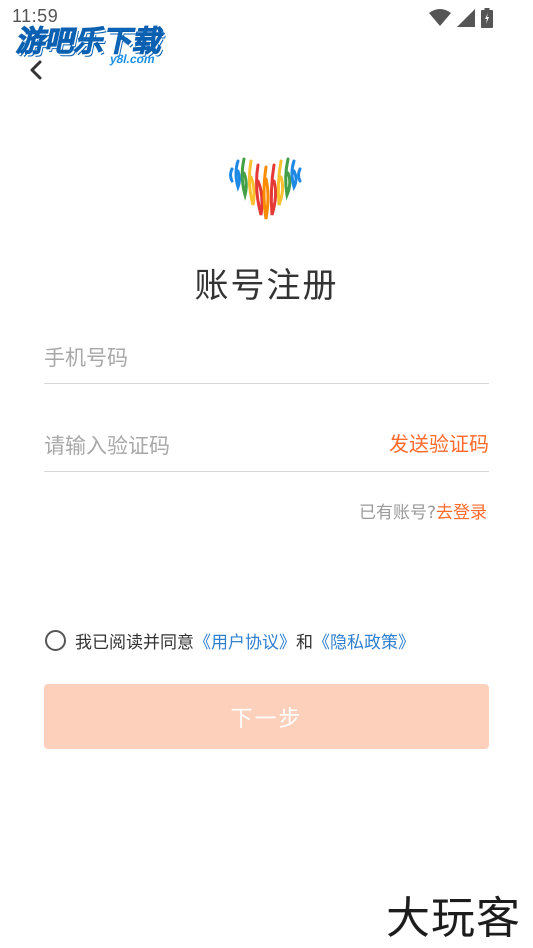  Describe the element at coordinates (461, 513) in the screenshot. I see `go-login-link: 去登录` at that location.